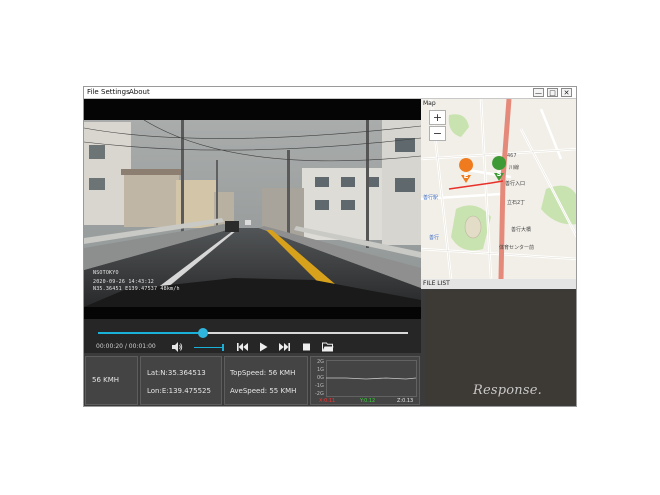 The height and width of the screenshot is (495, 660). Describe the element at coordinates (405, 401) in the screenshot. I see `gsensor-z-label: Z:0.13` at that location.